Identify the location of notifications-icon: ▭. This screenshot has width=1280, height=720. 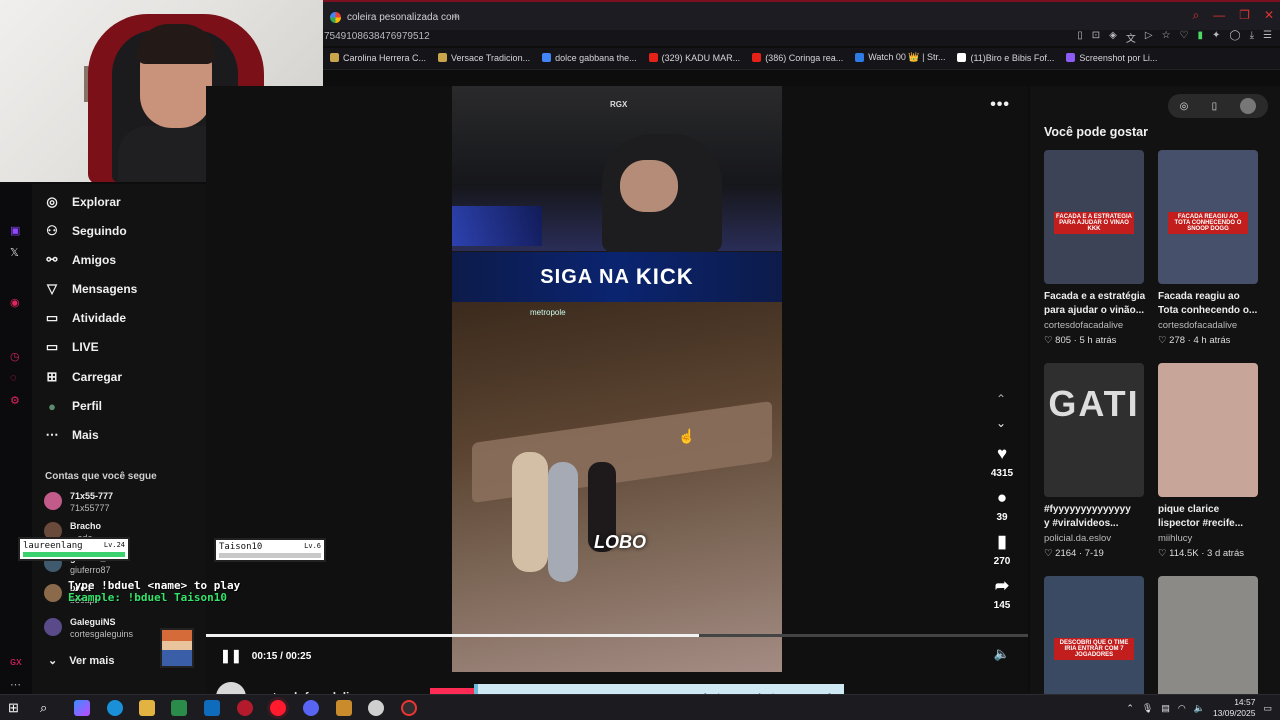
(1267, 708).